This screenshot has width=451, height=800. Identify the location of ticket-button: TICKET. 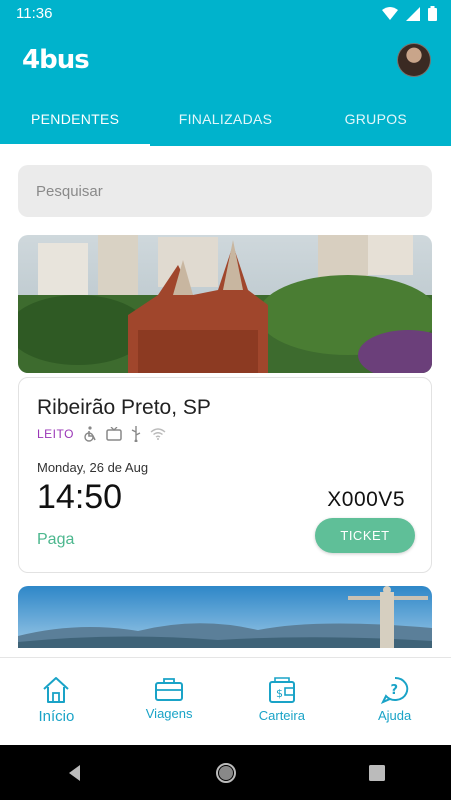
(365, 535).